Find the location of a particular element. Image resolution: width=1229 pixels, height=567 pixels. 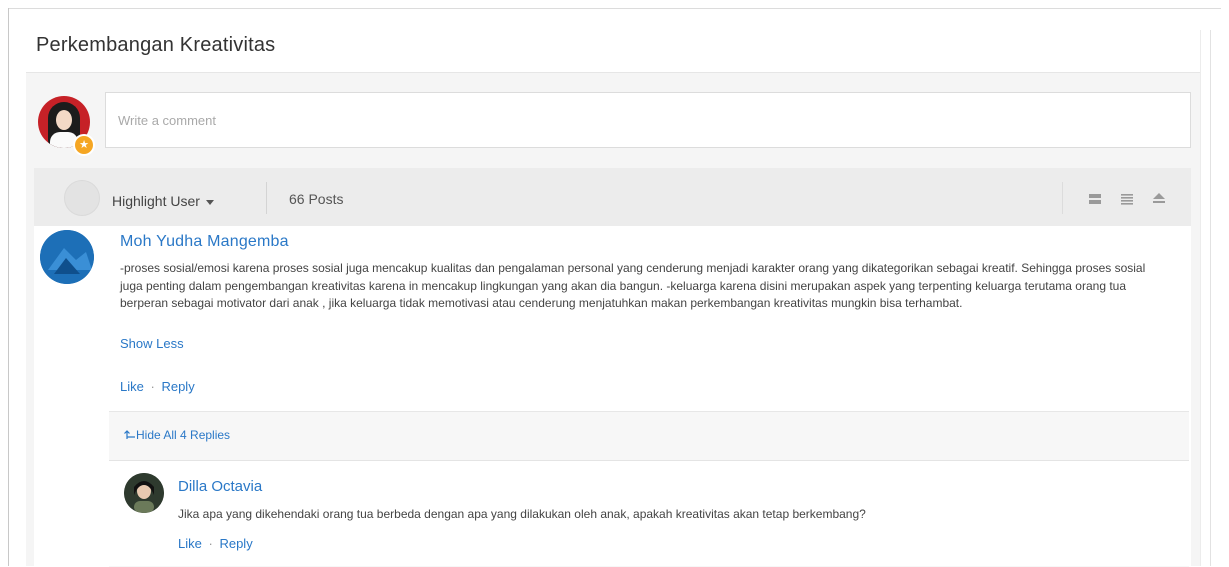

reply-reply-link: Reply is located at coordinates (235, 543).